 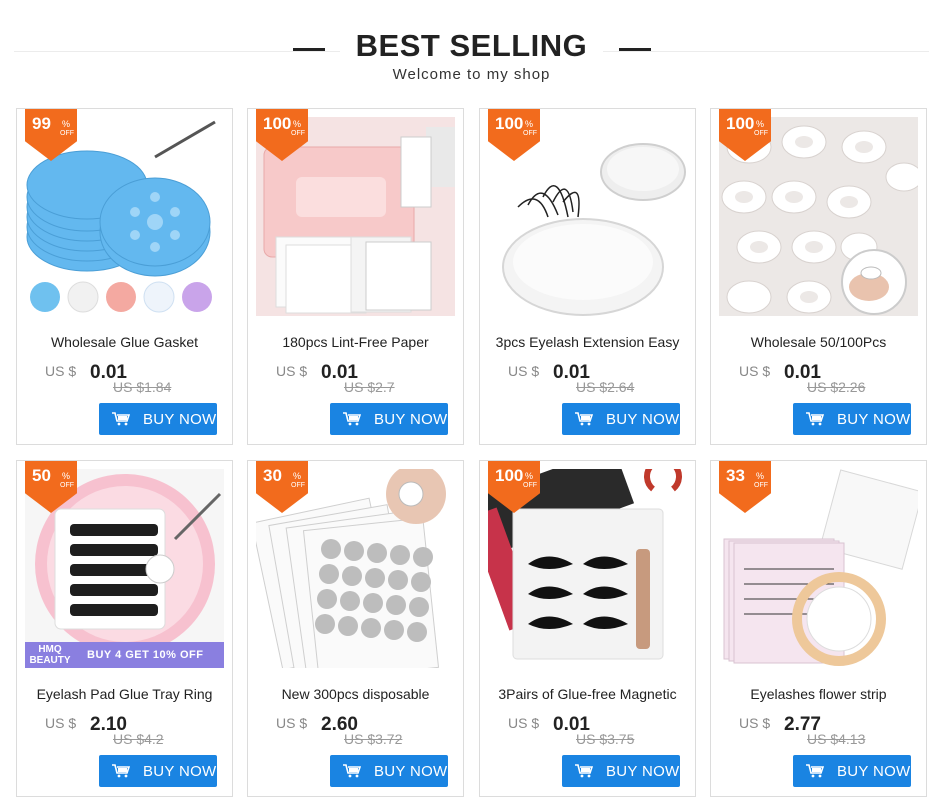 What do you see at coordinates (587, 698) in the screenshot?
I see `product-title: 3Pairs of Glue-free Magnetic` at bounding box center [587, 698].